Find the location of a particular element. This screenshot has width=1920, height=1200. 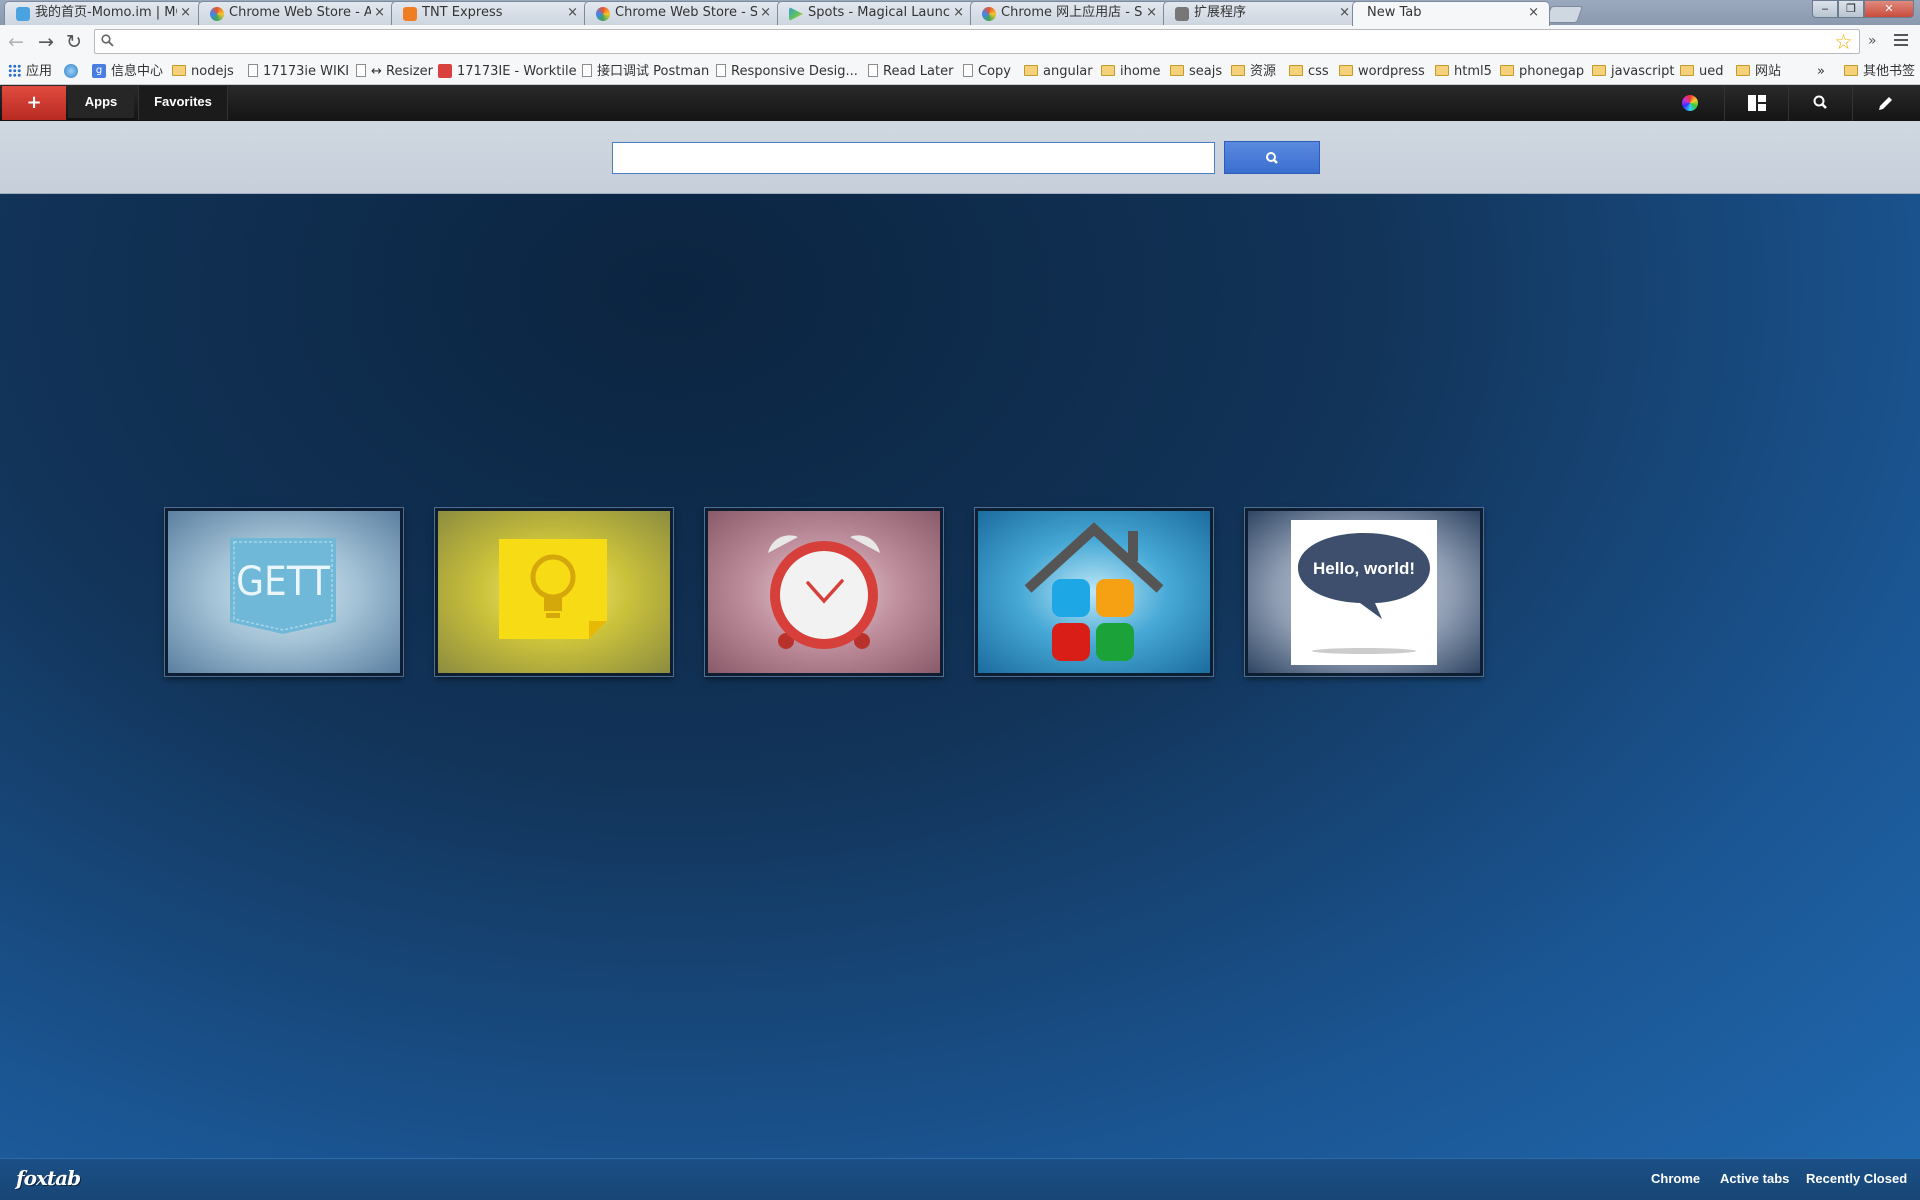

pencil-icon is located at coordinates (1885, 103).